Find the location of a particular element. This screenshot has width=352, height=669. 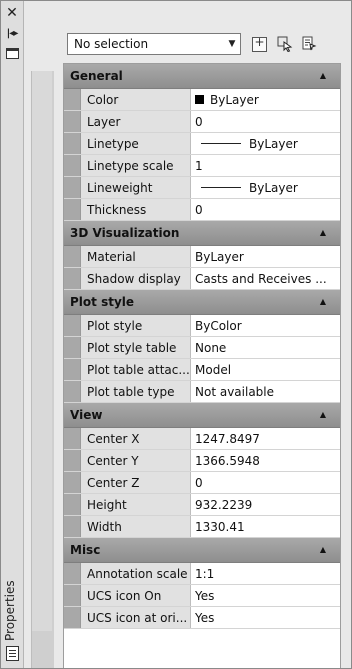

property-row: Color ByLayer is located at coordinates (202, 100).